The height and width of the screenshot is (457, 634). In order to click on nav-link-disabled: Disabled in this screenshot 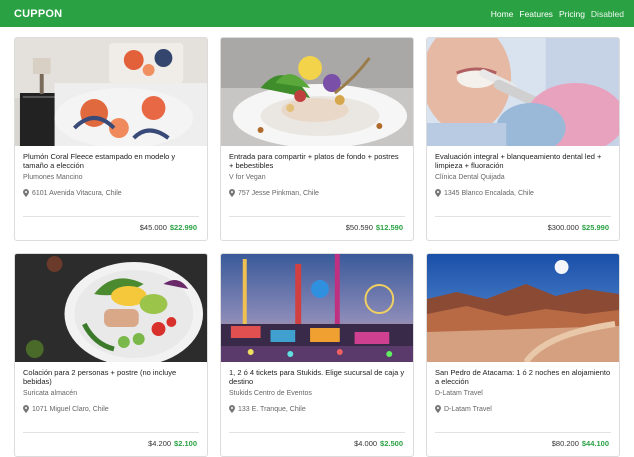, I will do `click(607, 13)`.